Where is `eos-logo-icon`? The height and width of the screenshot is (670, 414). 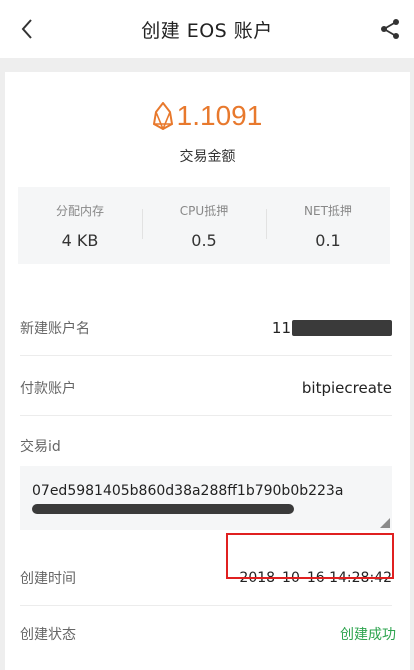
eos-logo-icon is located at coordinates (162, 116).